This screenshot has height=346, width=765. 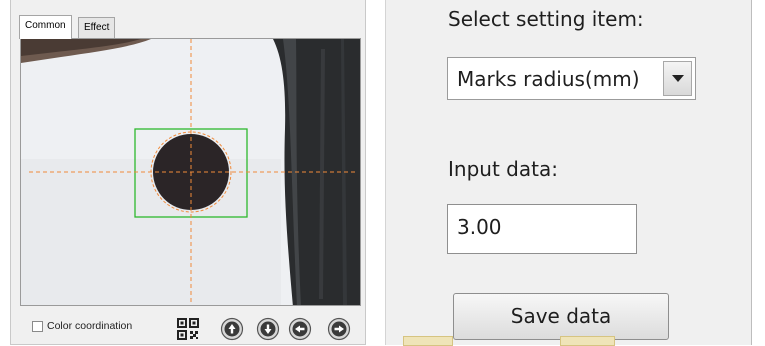 I want to click on setting-item-value: Marks radius(mm), so click(x=548, y=79).